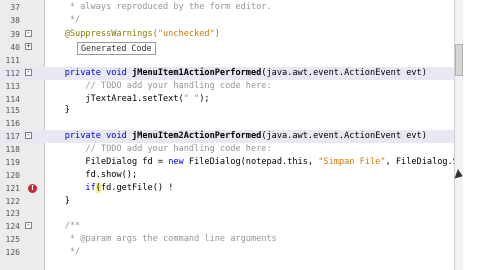  I want to click on code-text: @SuppressWarnings("unchecked"), so click(132, 34).